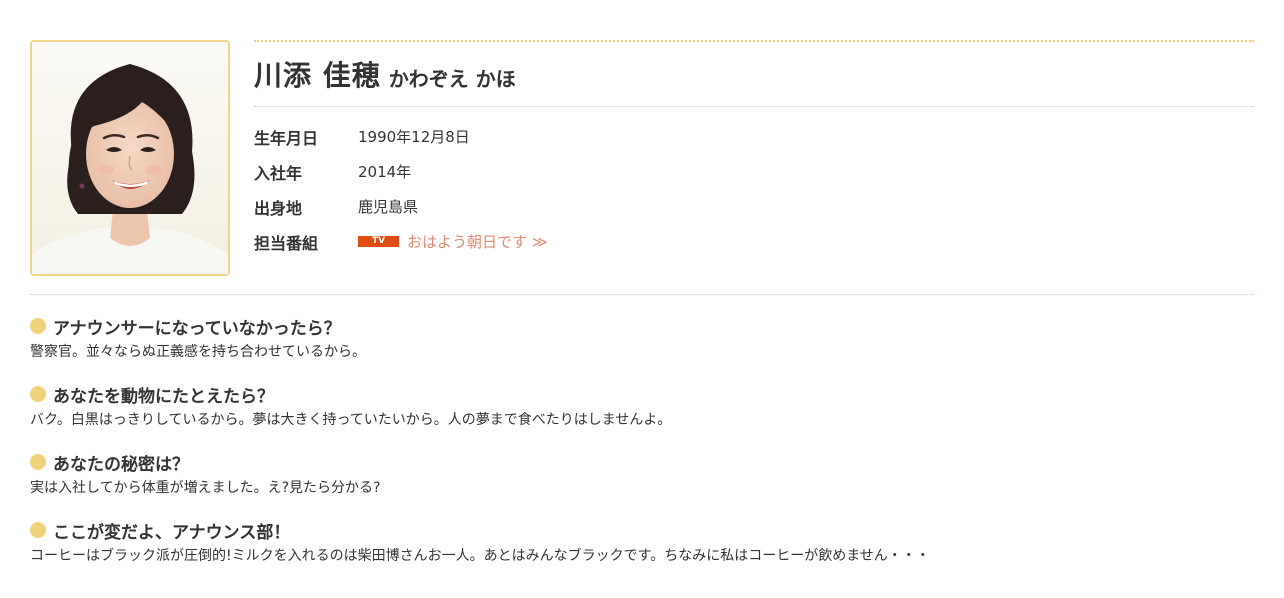 This screenshot has height=598, width=1284. What do you see at coordinates (642, 294) in the screenshot?
I see `section-divider` at bounding box center [642, 294].